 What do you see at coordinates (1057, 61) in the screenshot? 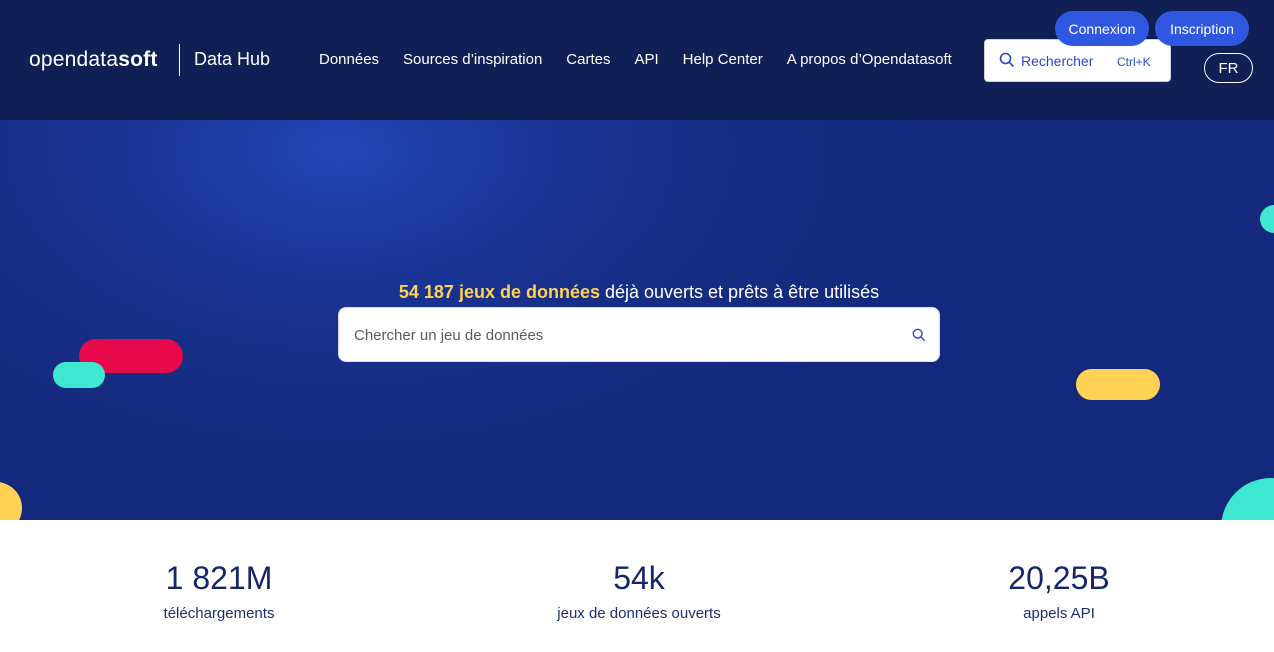
I see `header-search-label: Rechercher` at bounding box center [1057, 61].